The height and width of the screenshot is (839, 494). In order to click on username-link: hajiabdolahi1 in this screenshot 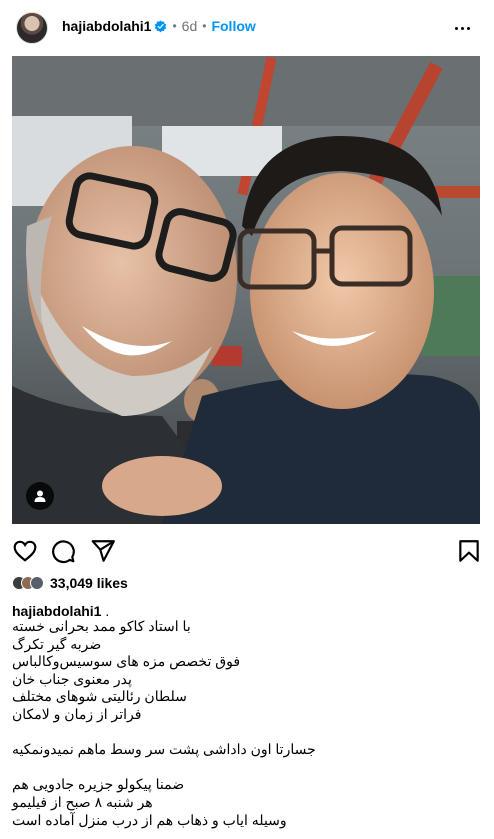, I will do `click(106, 26)`.